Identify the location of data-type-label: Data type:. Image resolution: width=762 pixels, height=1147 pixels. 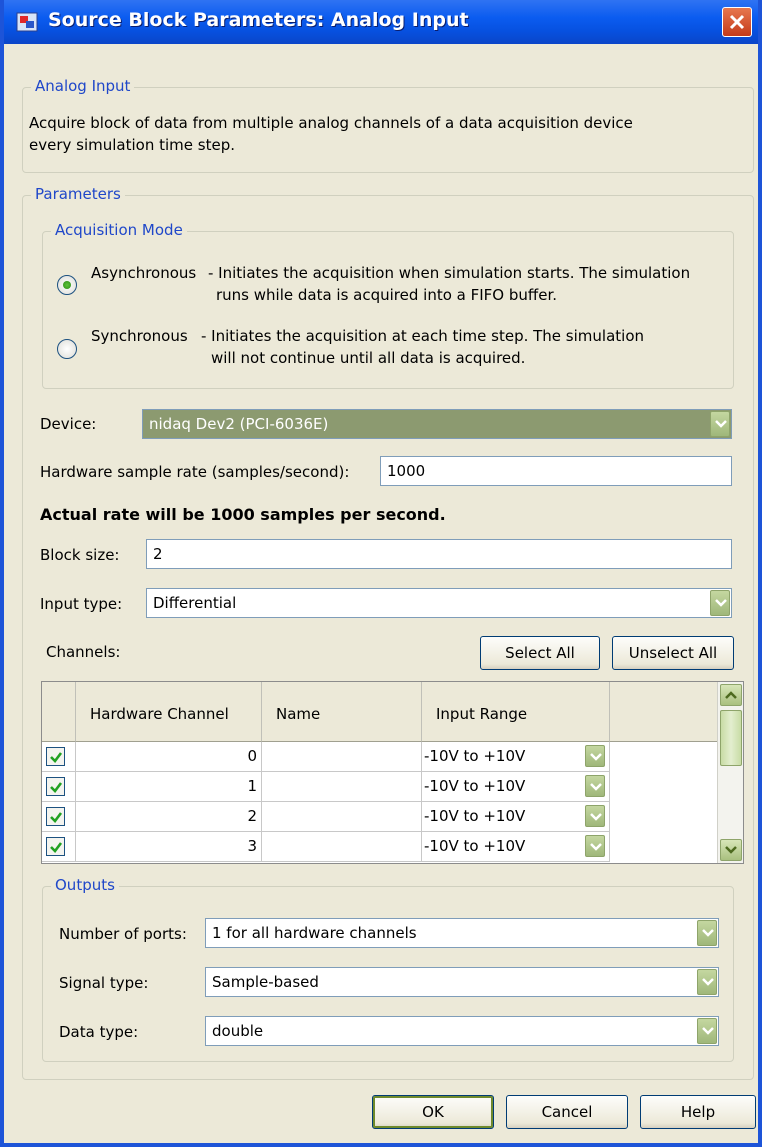
(99, 1032).